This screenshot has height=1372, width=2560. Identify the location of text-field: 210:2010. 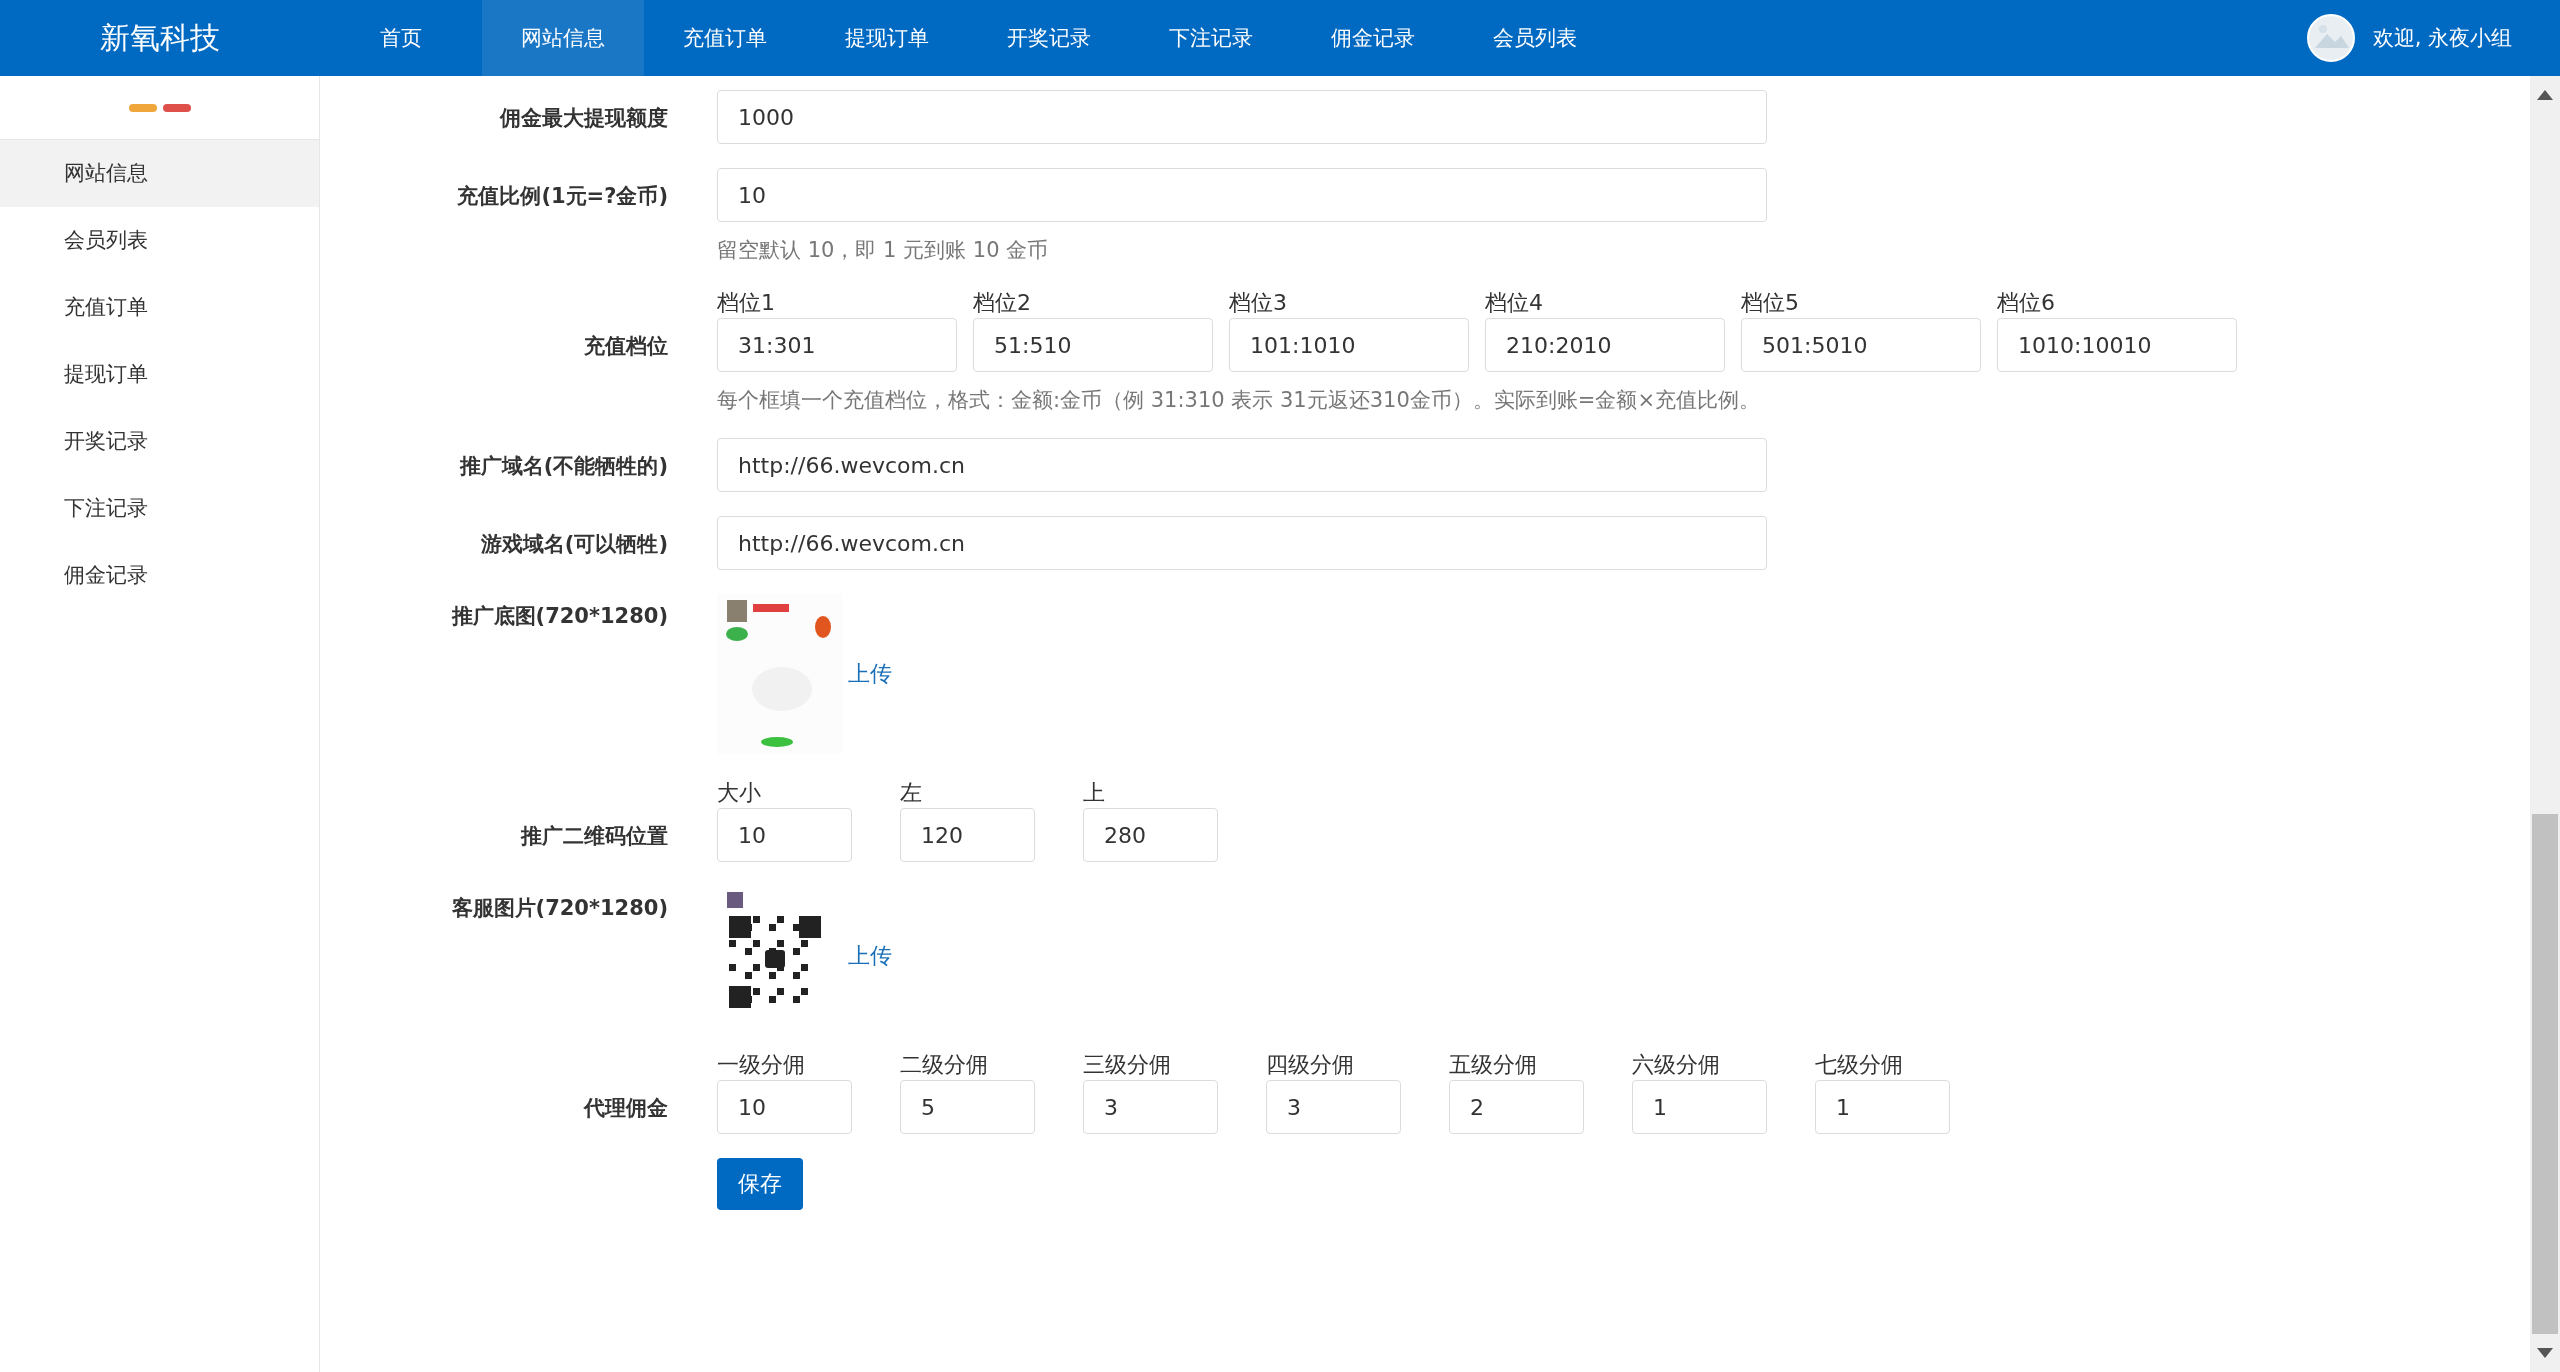
(1605, 345).